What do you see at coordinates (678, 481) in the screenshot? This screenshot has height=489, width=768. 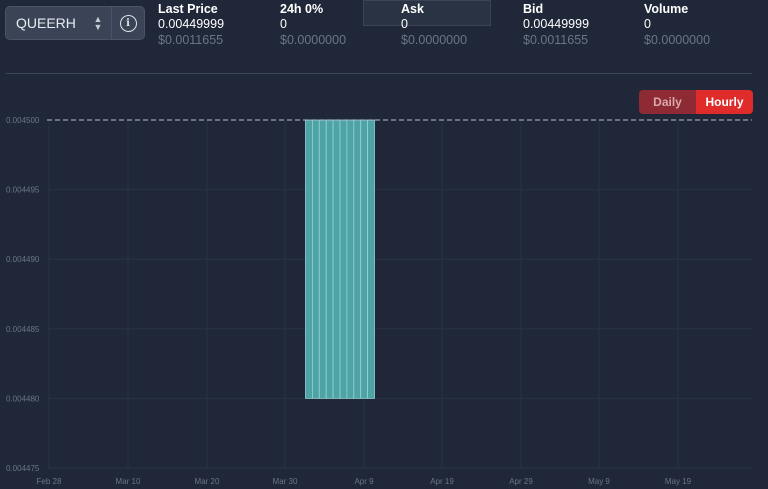 I see `x-tick-label: May 19` at bounding box center [678, 481].